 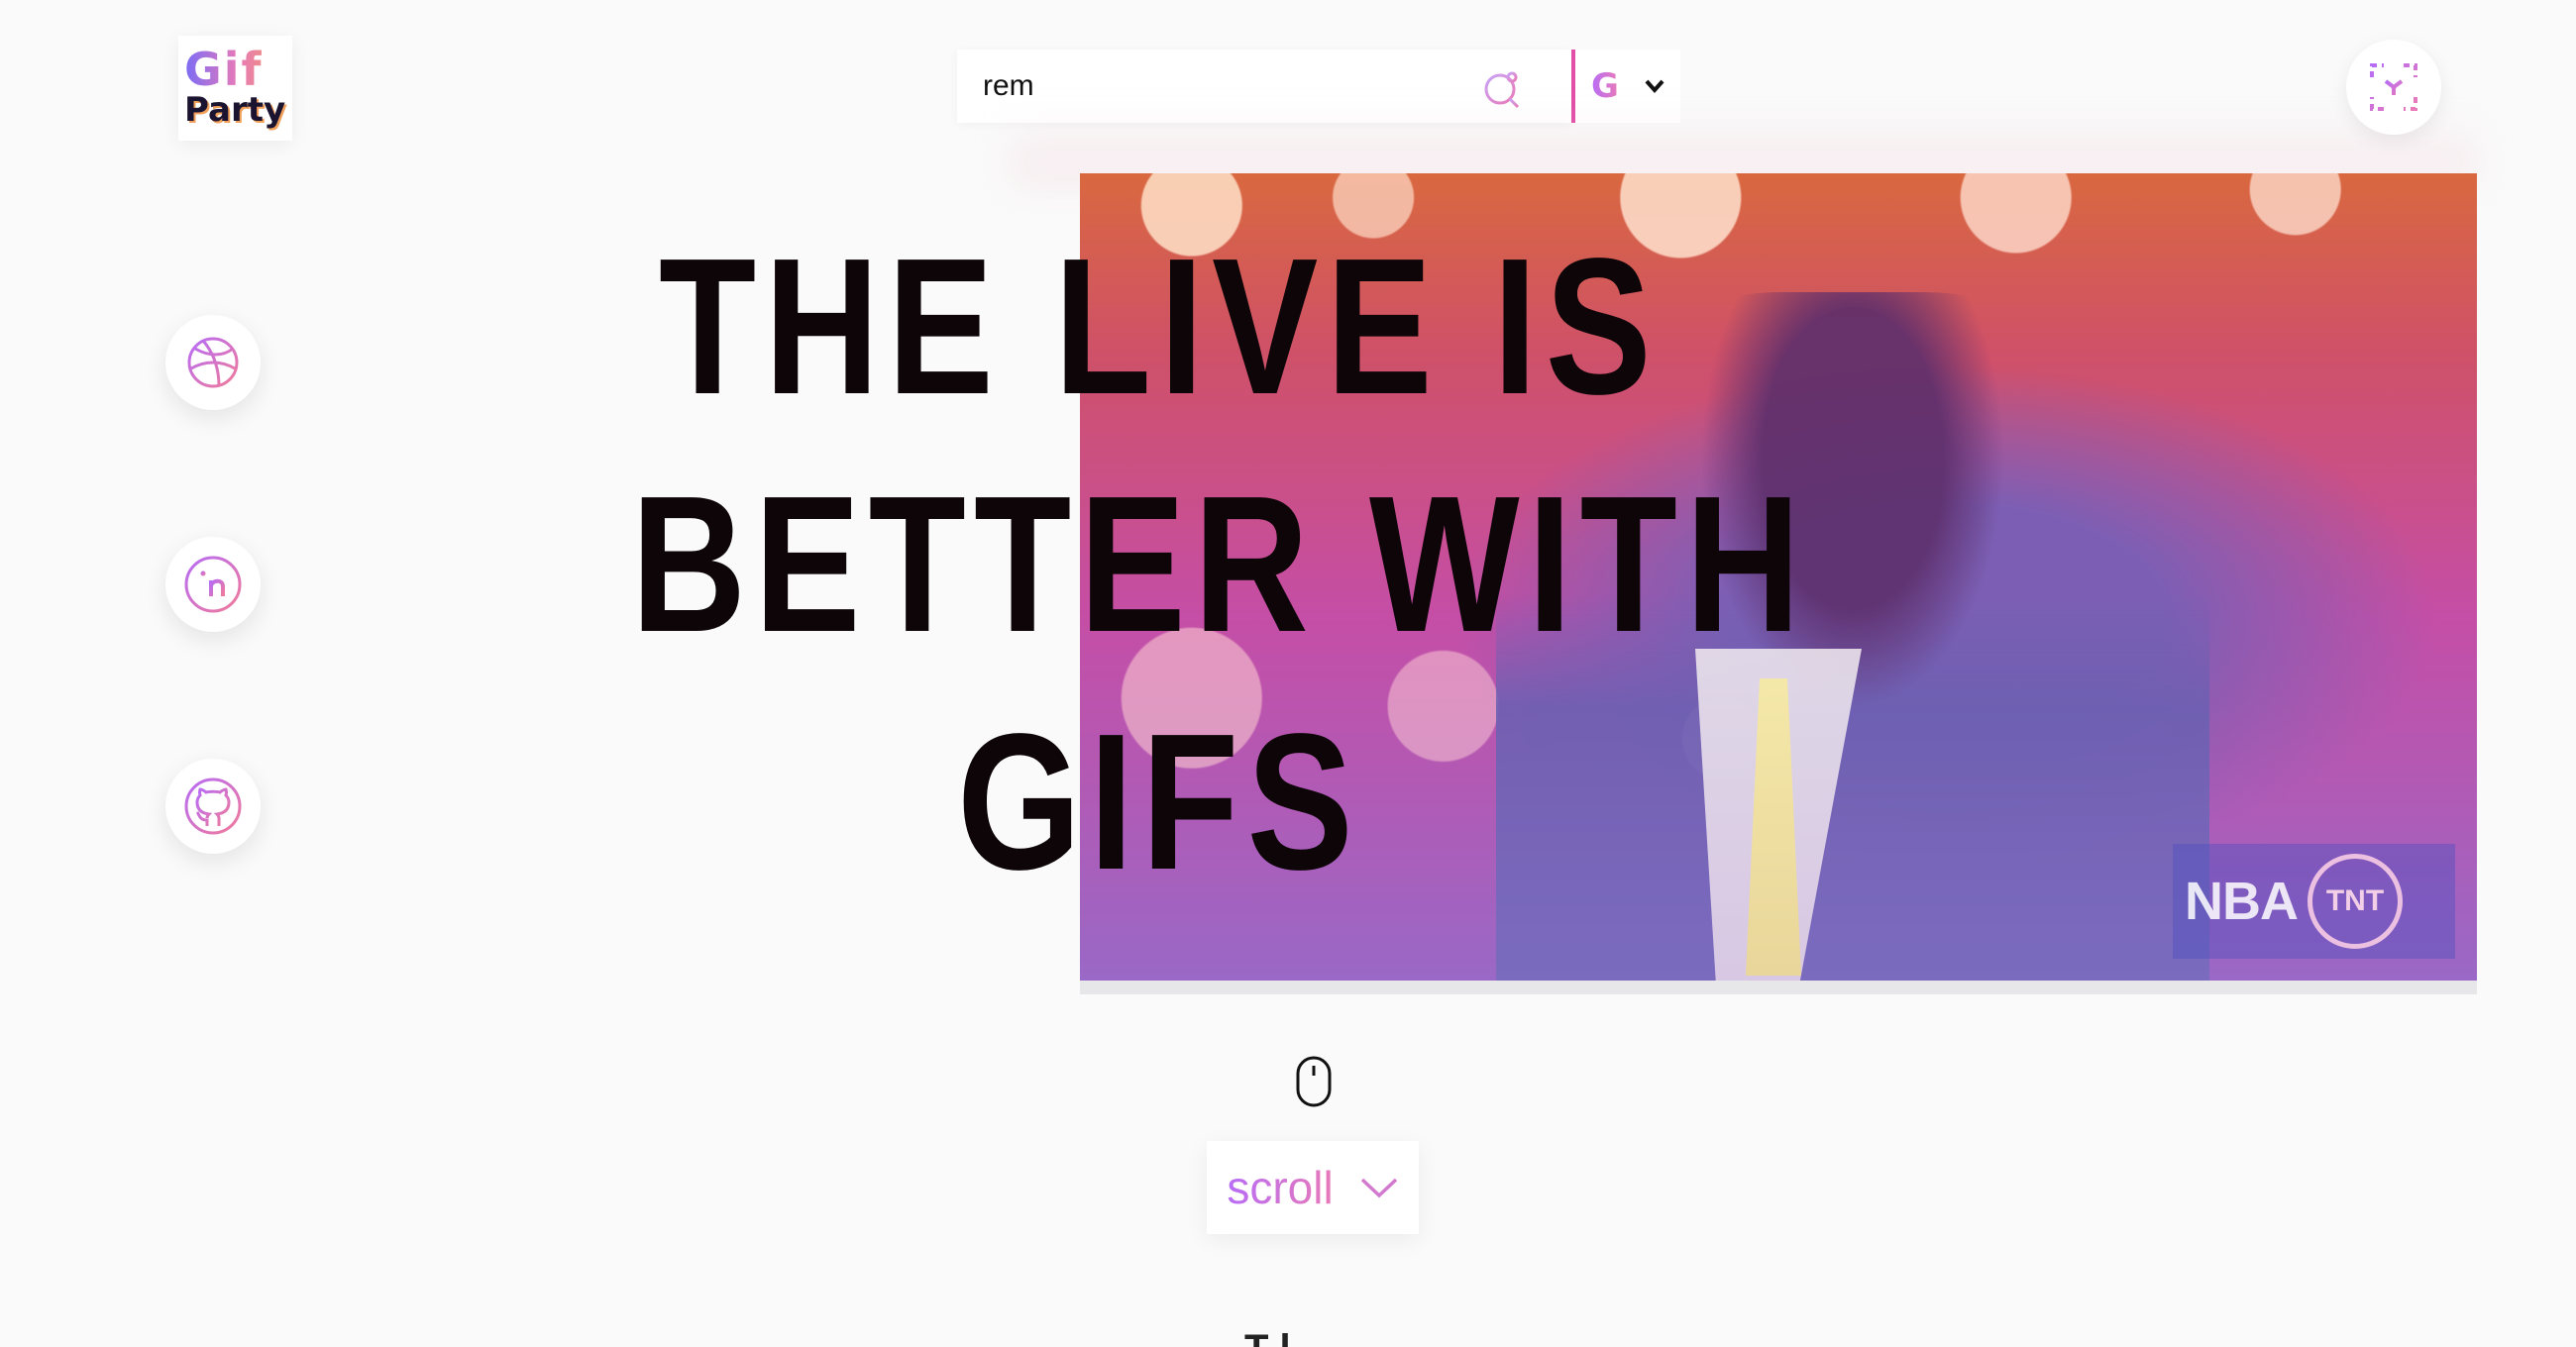 I want to click on github-button, so click(x=213, y=806).